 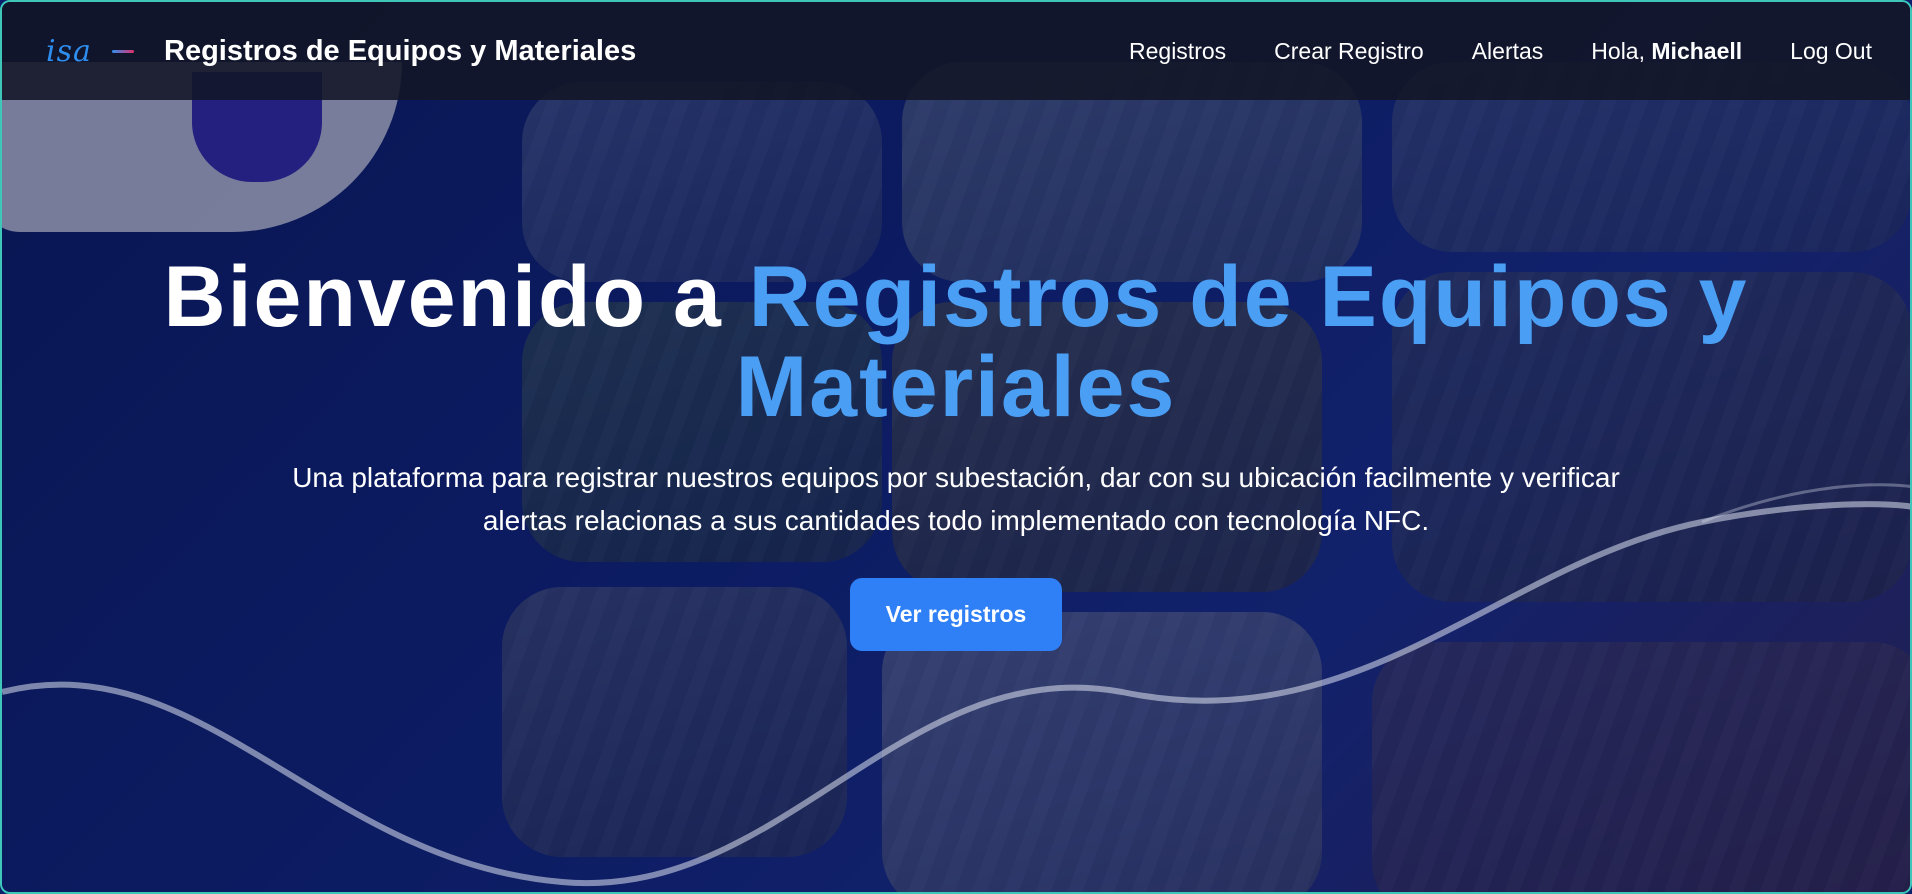 What do you see at coordinates (1697, 50) in the screenshot?
I see `user-name: Michaell` at bounding box center [1697, 50].